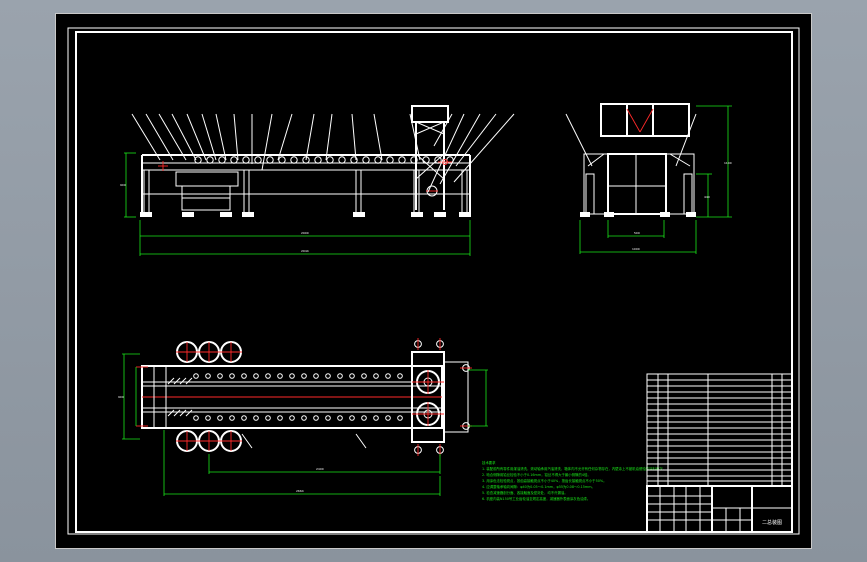 This screenshot has height=562, width=867. Describe the element at coordinates (707, 197) in the screenshot. I see `svg-text: 440` at that location.